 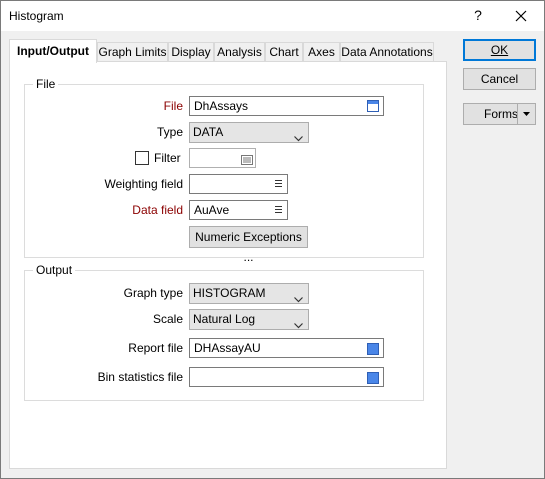 I want to click on forms-button-label: Forms, so click(x=501, y=114).